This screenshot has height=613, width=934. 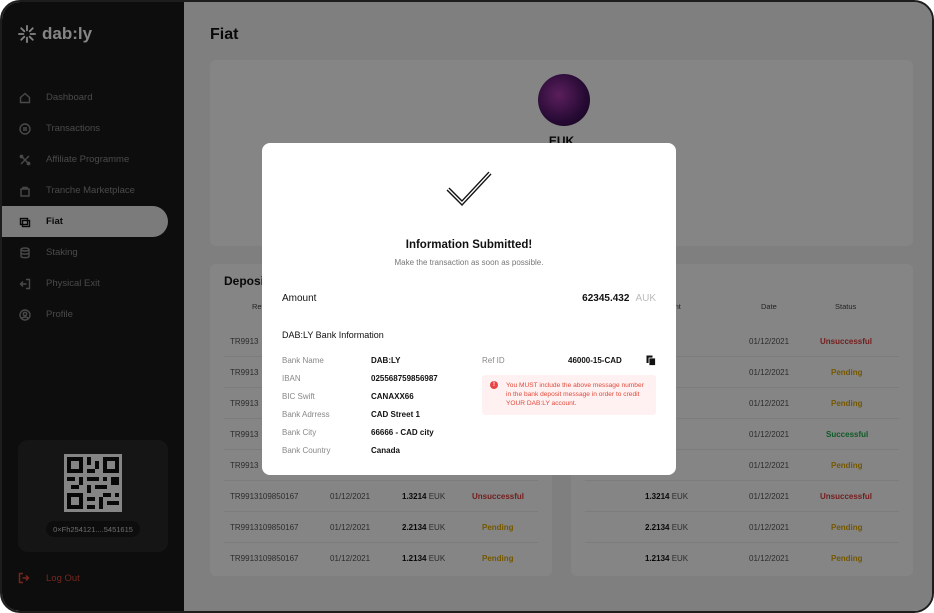 What do you see at coordinates (494, 385) in the screenshot?
I see `alert-icon: !` at bounding box center [494, 385].